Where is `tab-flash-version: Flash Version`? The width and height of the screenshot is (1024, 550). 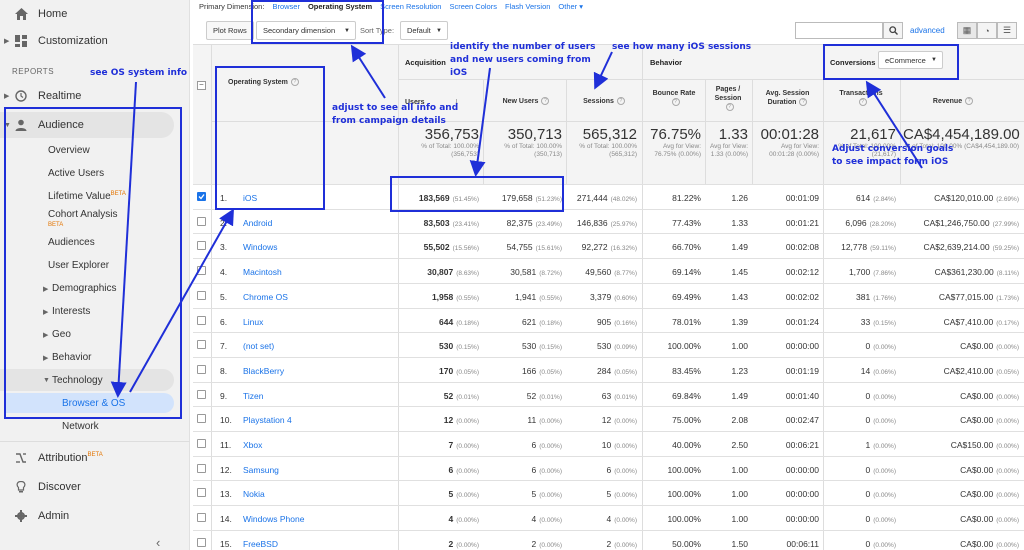
tab-flash-version: Flash Version is located at coordinates (527, 6).